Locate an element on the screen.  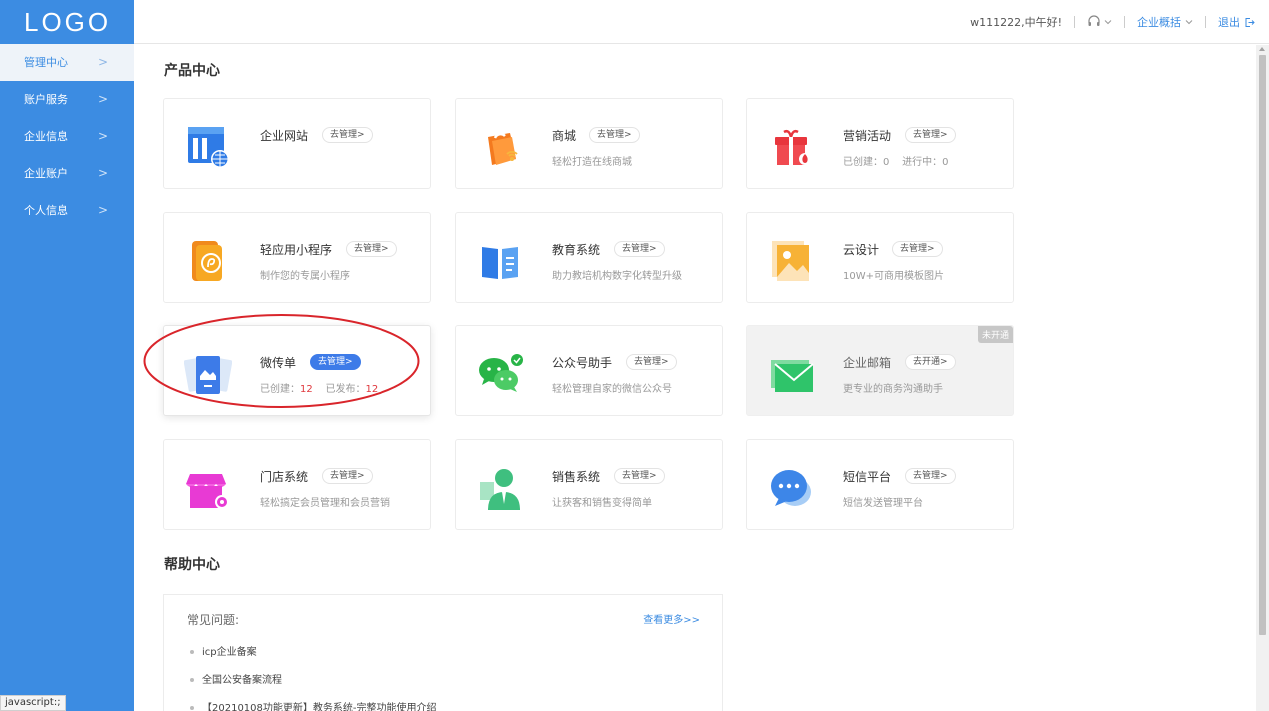
product-card-mini-program: 轻应用小程序 去管理> 制作您的专属小程序 is located at coordinates (297, 257).